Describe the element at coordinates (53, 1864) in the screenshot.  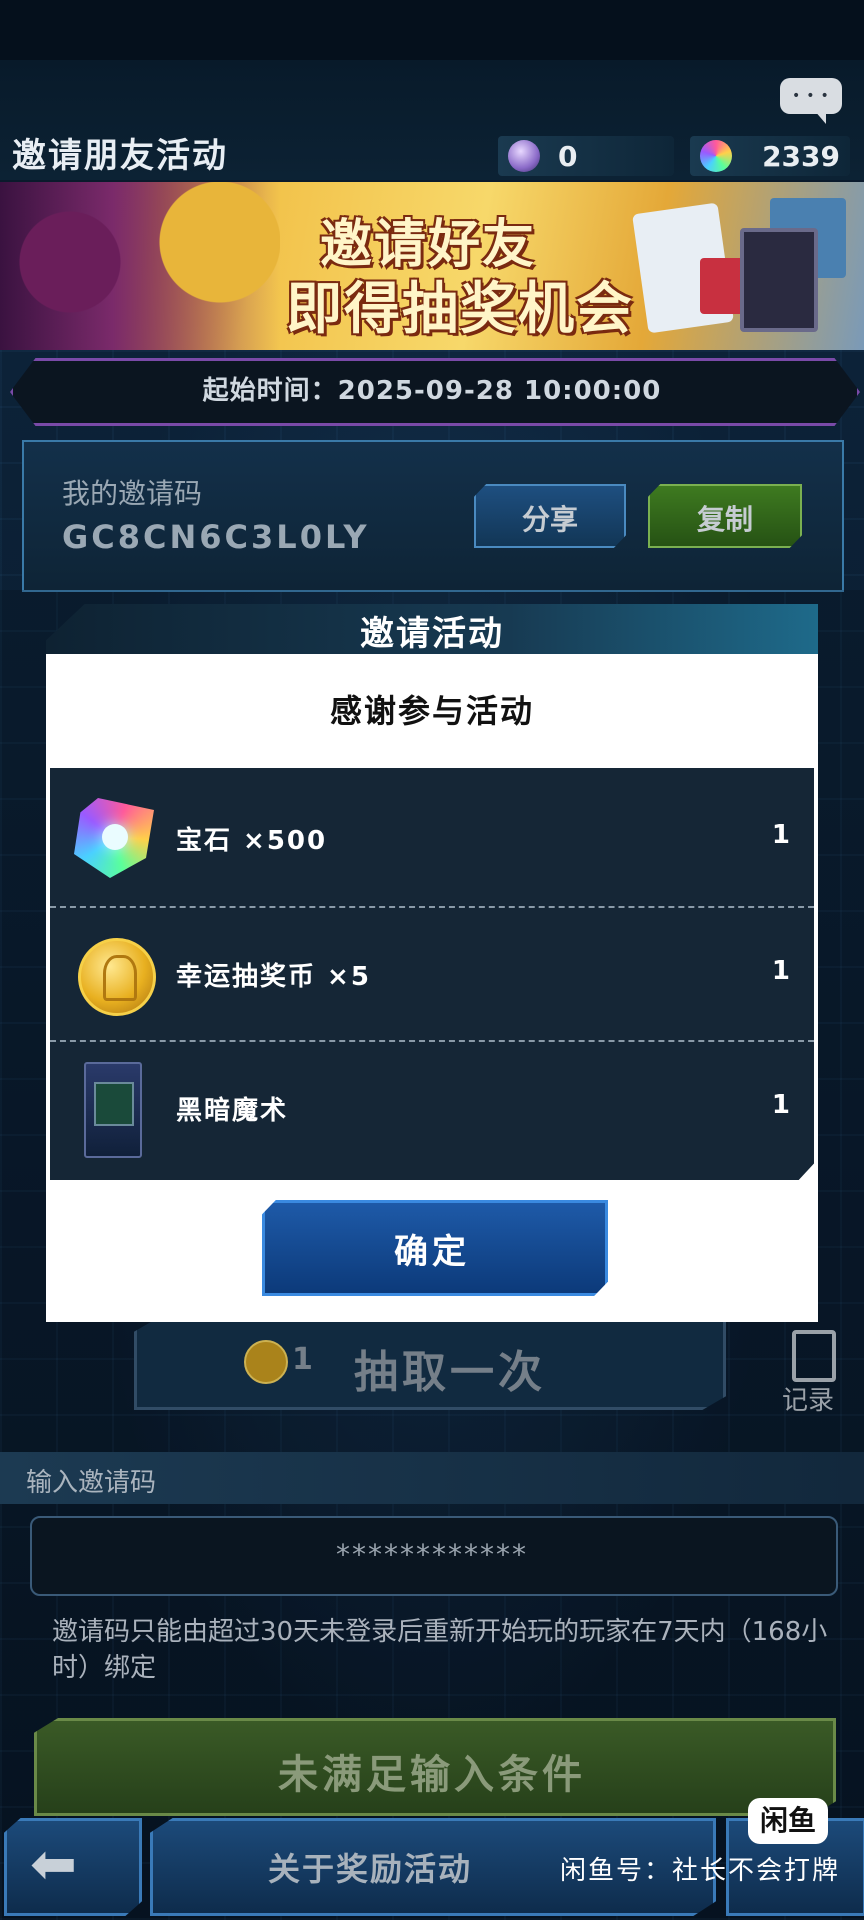
I see `back-arrow-icon: ⬅` at that location.